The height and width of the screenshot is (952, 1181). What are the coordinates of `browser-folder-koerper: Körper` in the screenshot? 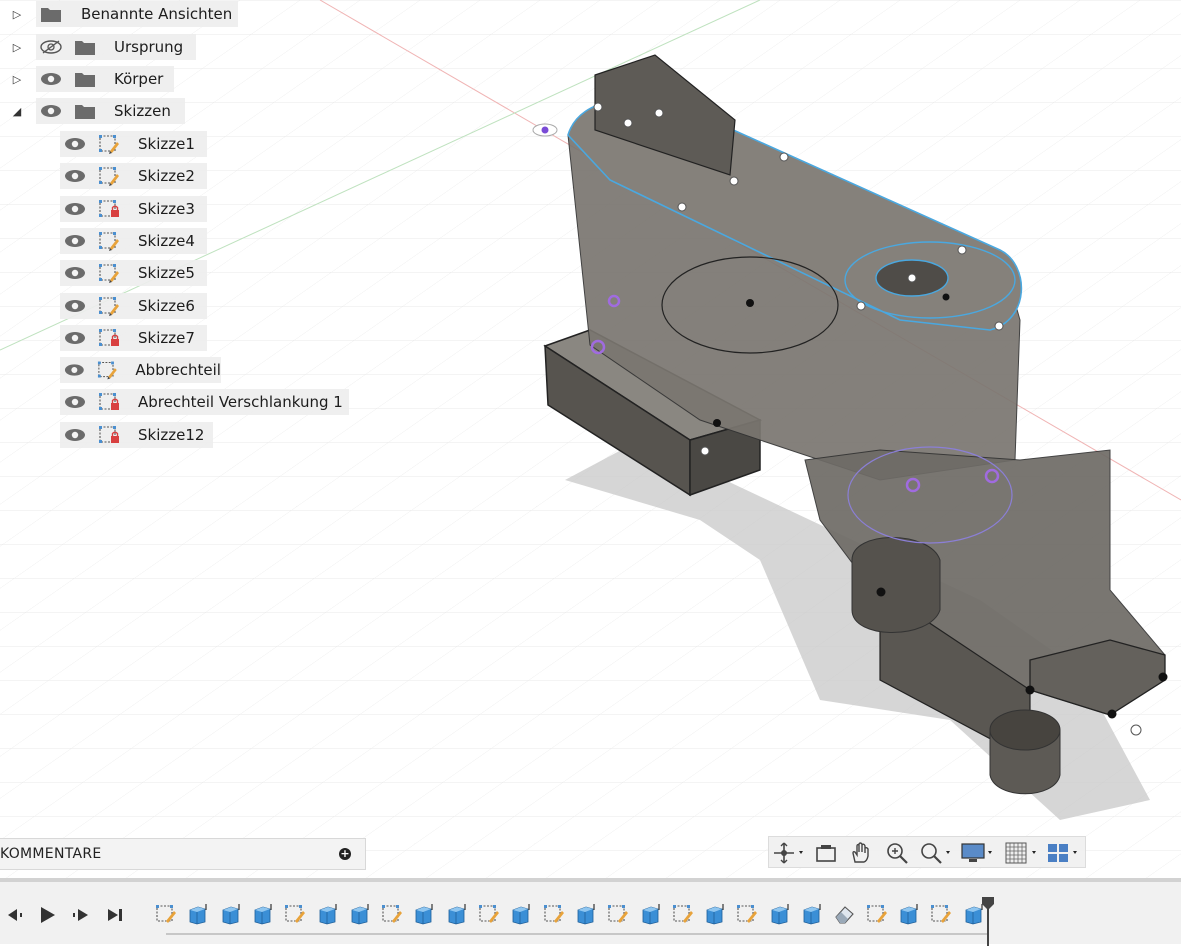 It's located at (105, 79).